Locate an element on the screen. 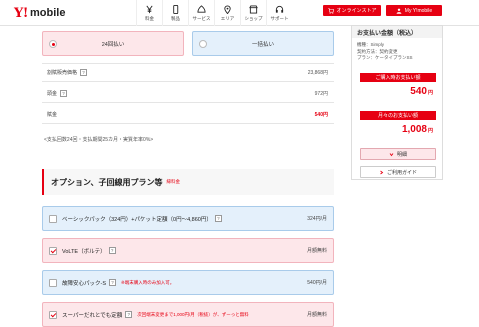 This screenshot has height=327, width=479. option-basic-pack: ベーシックパック（324円）+パケット定額（0円～4,860円）? 324円/月 is located at coordinates (188, 218).